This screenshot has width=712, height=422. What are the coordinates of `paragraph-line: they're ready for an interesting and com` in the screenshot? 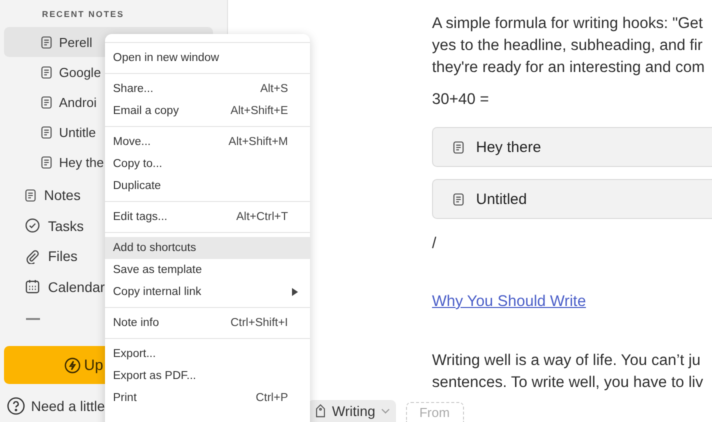 It's located at (568, 68).